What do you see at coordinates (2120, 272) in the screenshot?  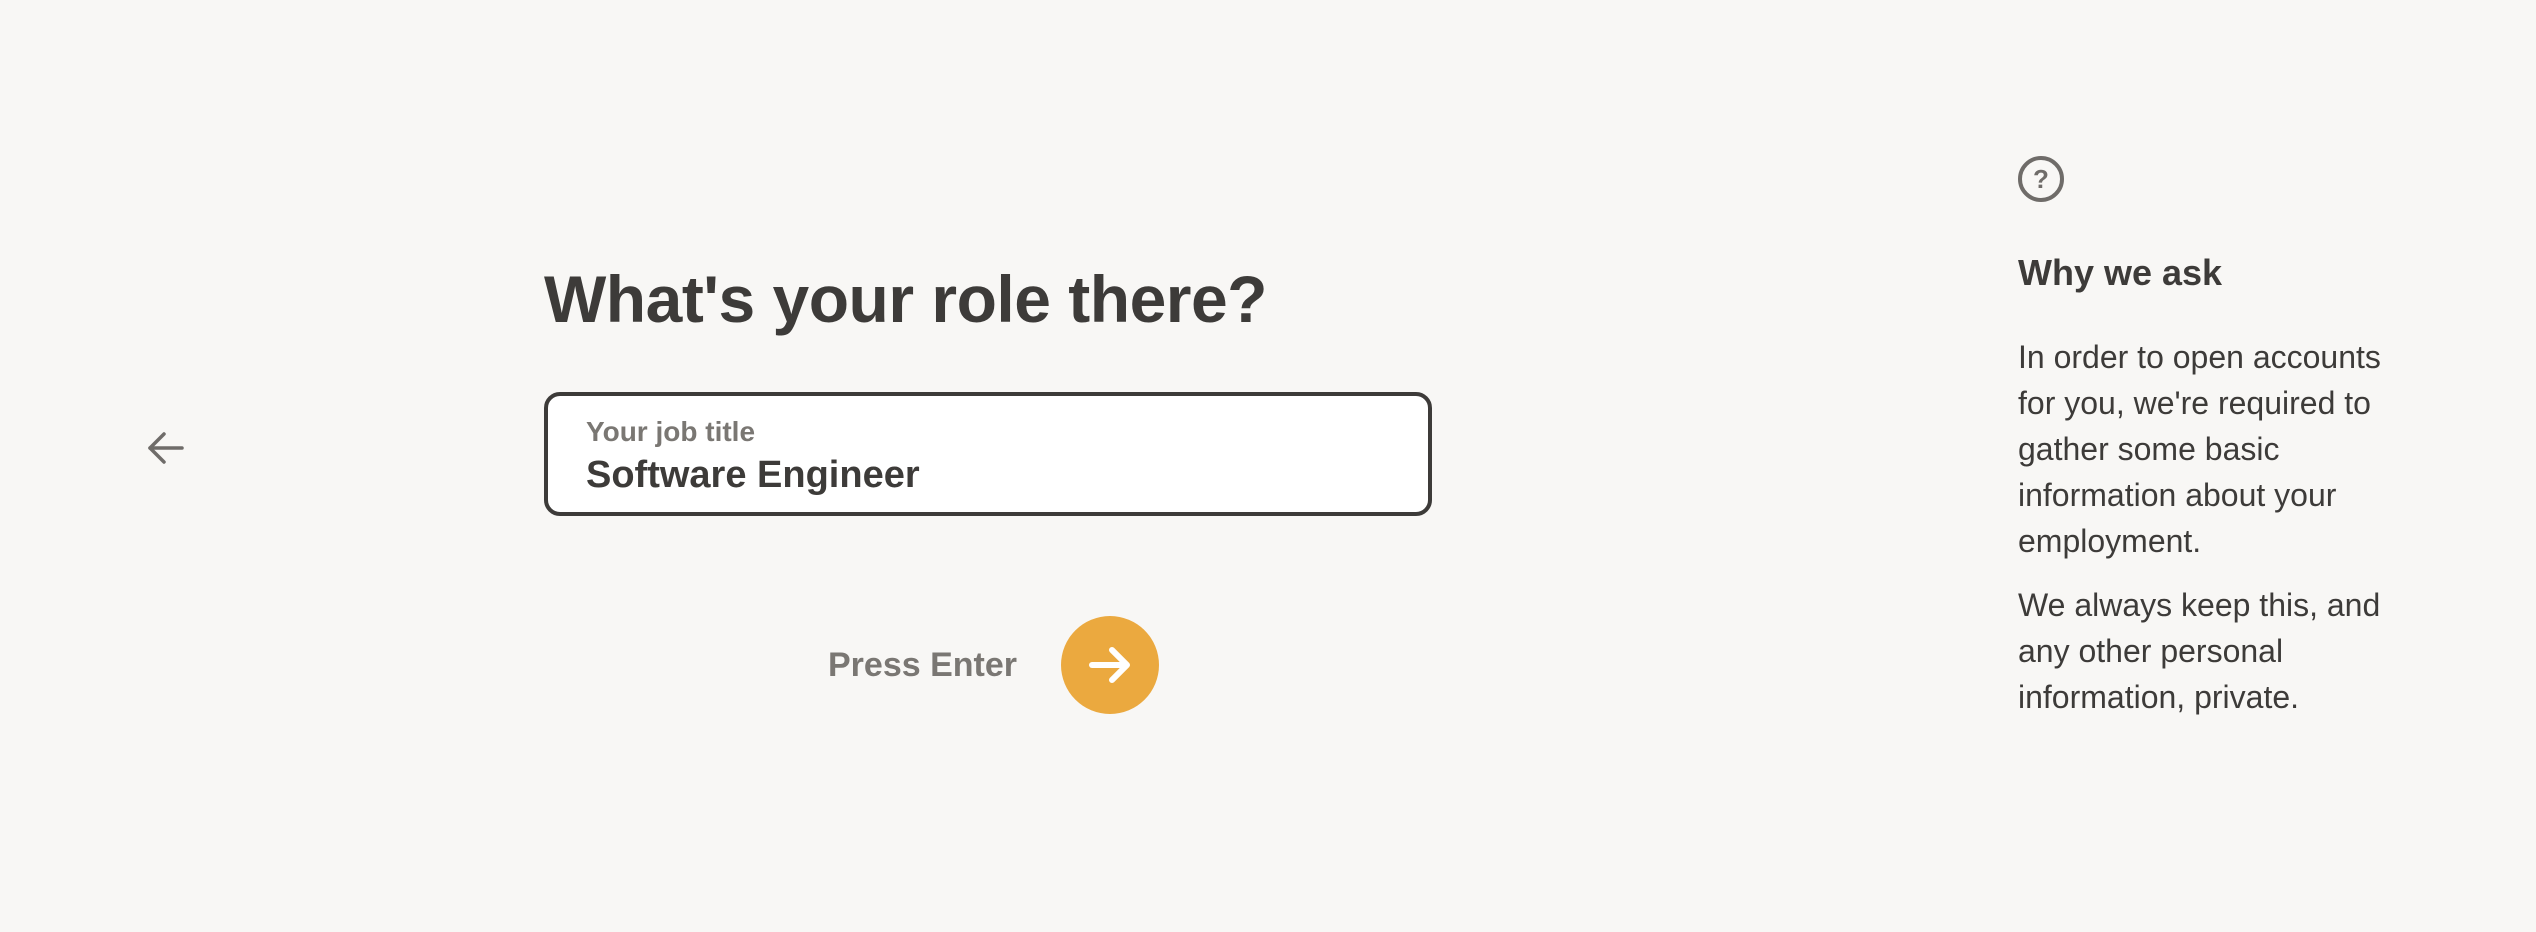 I see `help-heading: Why we ask` at bounding box center [2120, 272].